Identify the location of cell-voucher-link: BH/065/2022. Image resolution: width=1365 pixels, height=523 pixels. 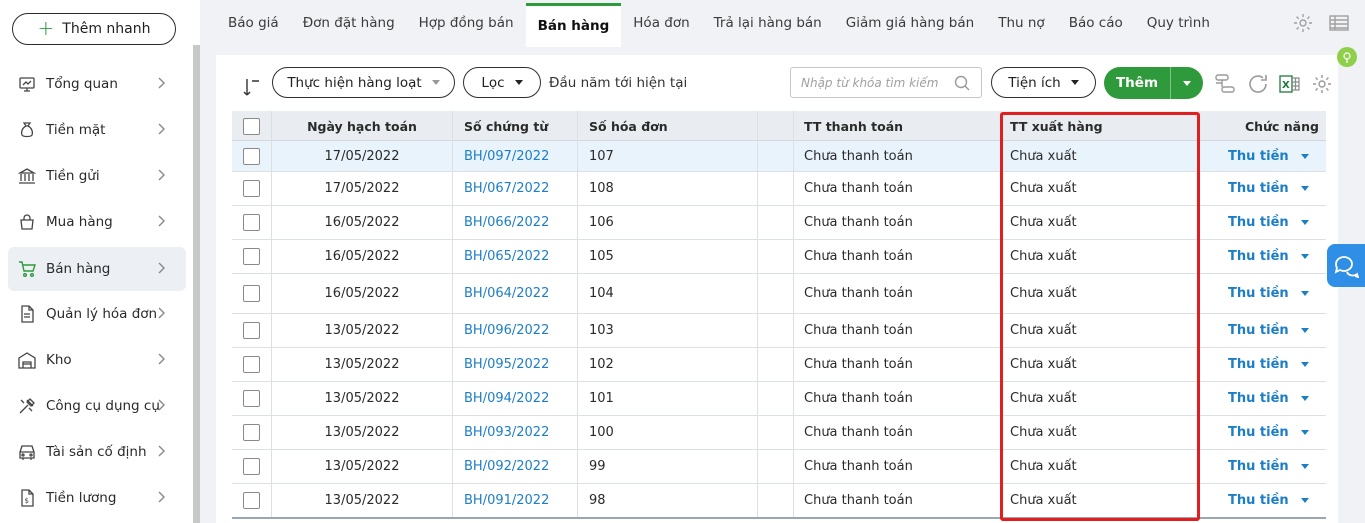
(506, 256).